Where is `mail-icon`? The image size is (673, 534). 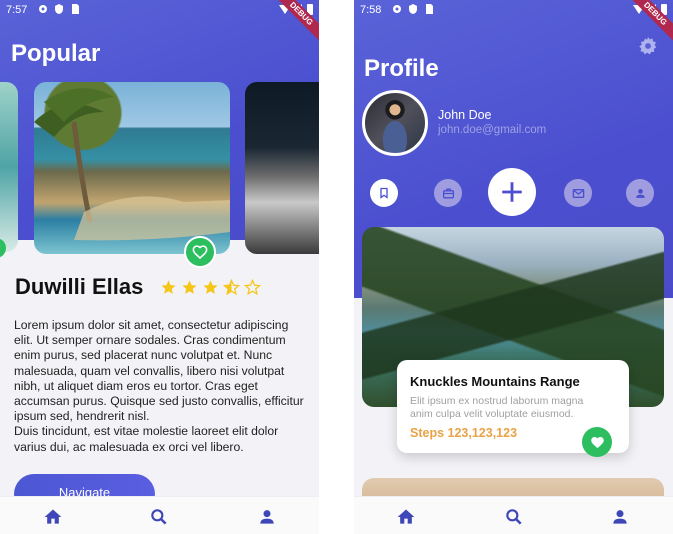 mail-icon is located at coordinates (578, 193).